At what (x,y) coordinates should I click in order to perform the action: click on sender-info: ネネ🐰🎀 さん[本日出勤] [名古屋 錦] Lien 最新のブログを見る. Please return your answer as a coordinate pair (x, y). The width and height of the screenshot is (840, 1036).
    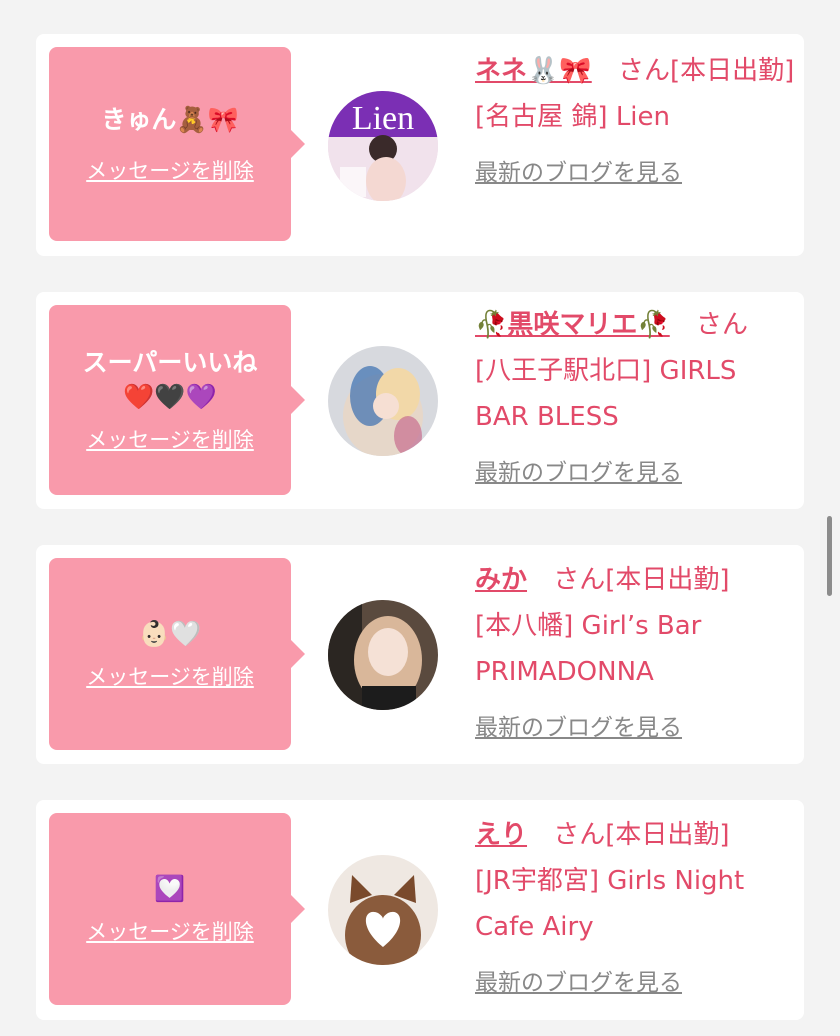
    Looking at the image, I should click on (635, 122).